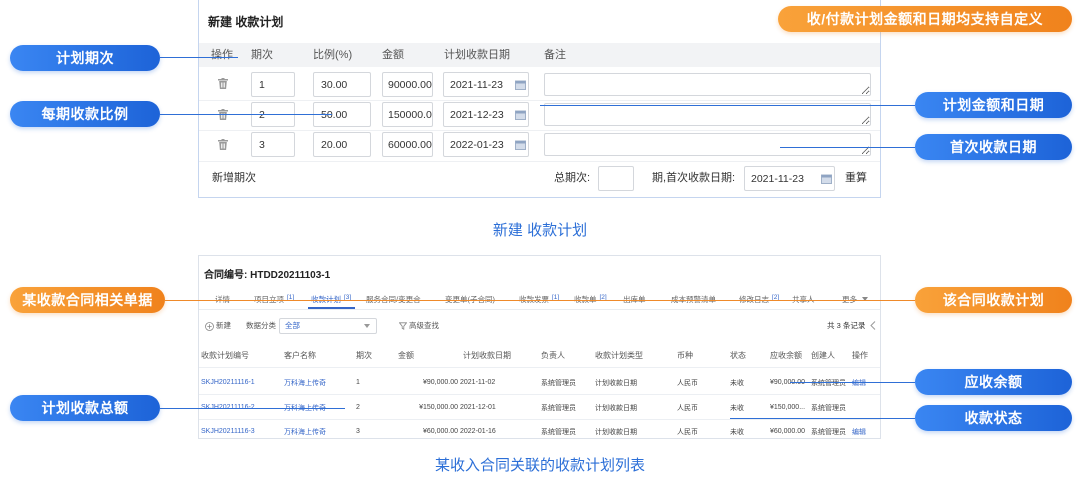 The image size is (1080, 480). I want to click on panel-title: 新建 收款计划, so click(246, 22).